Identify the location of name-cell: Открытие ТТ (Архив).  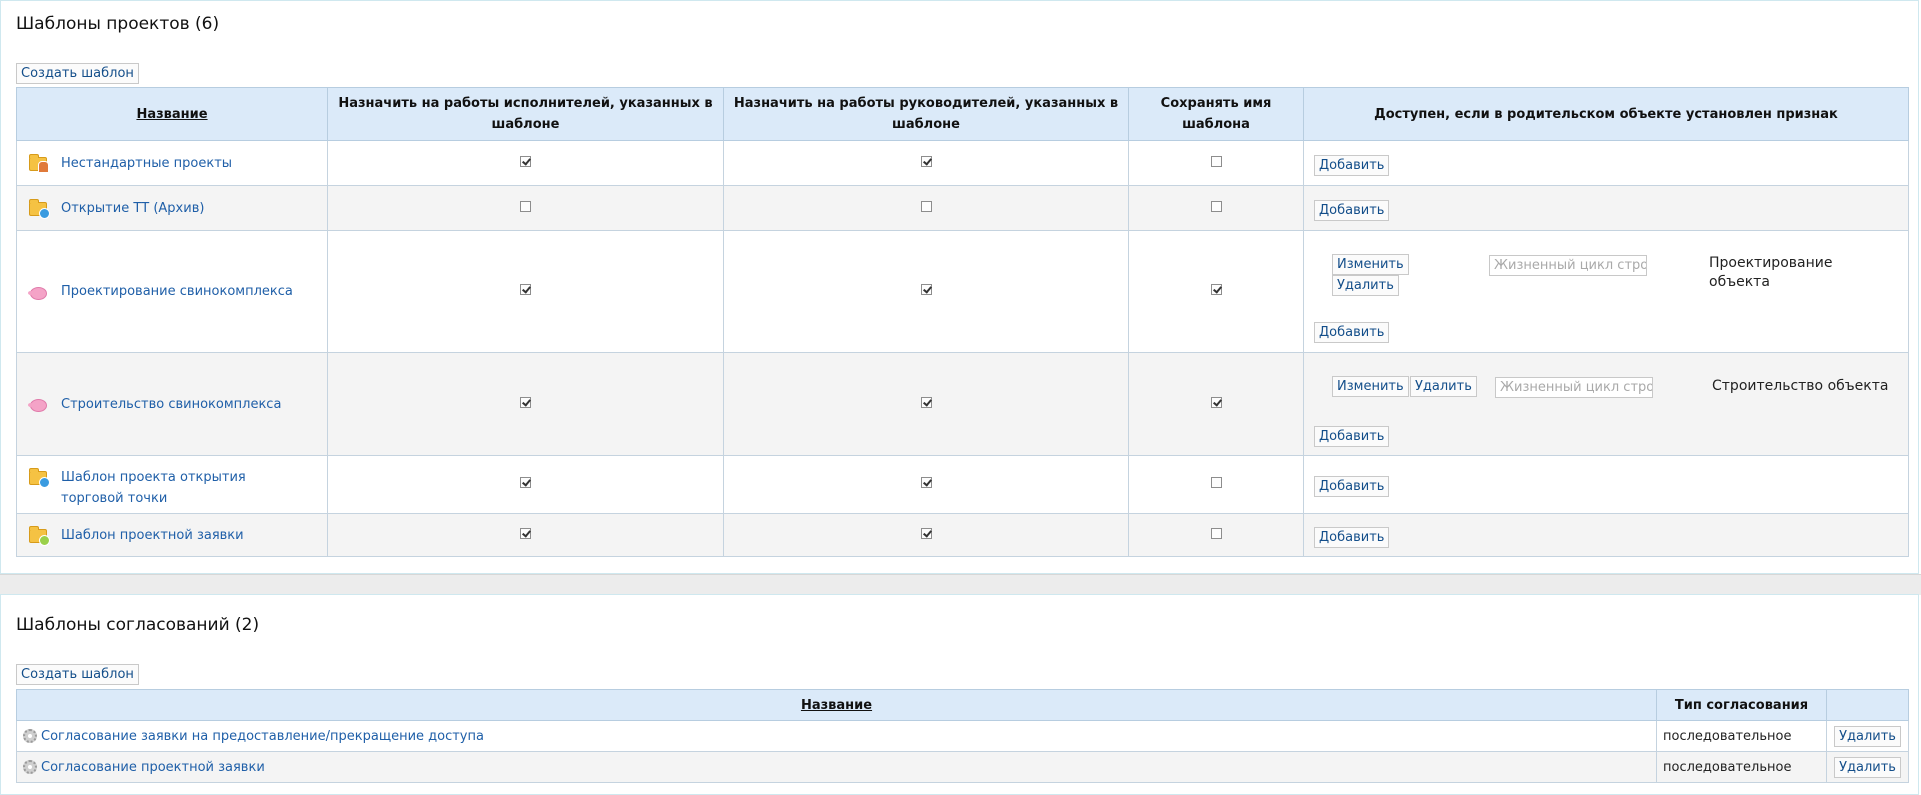
(172, 208).